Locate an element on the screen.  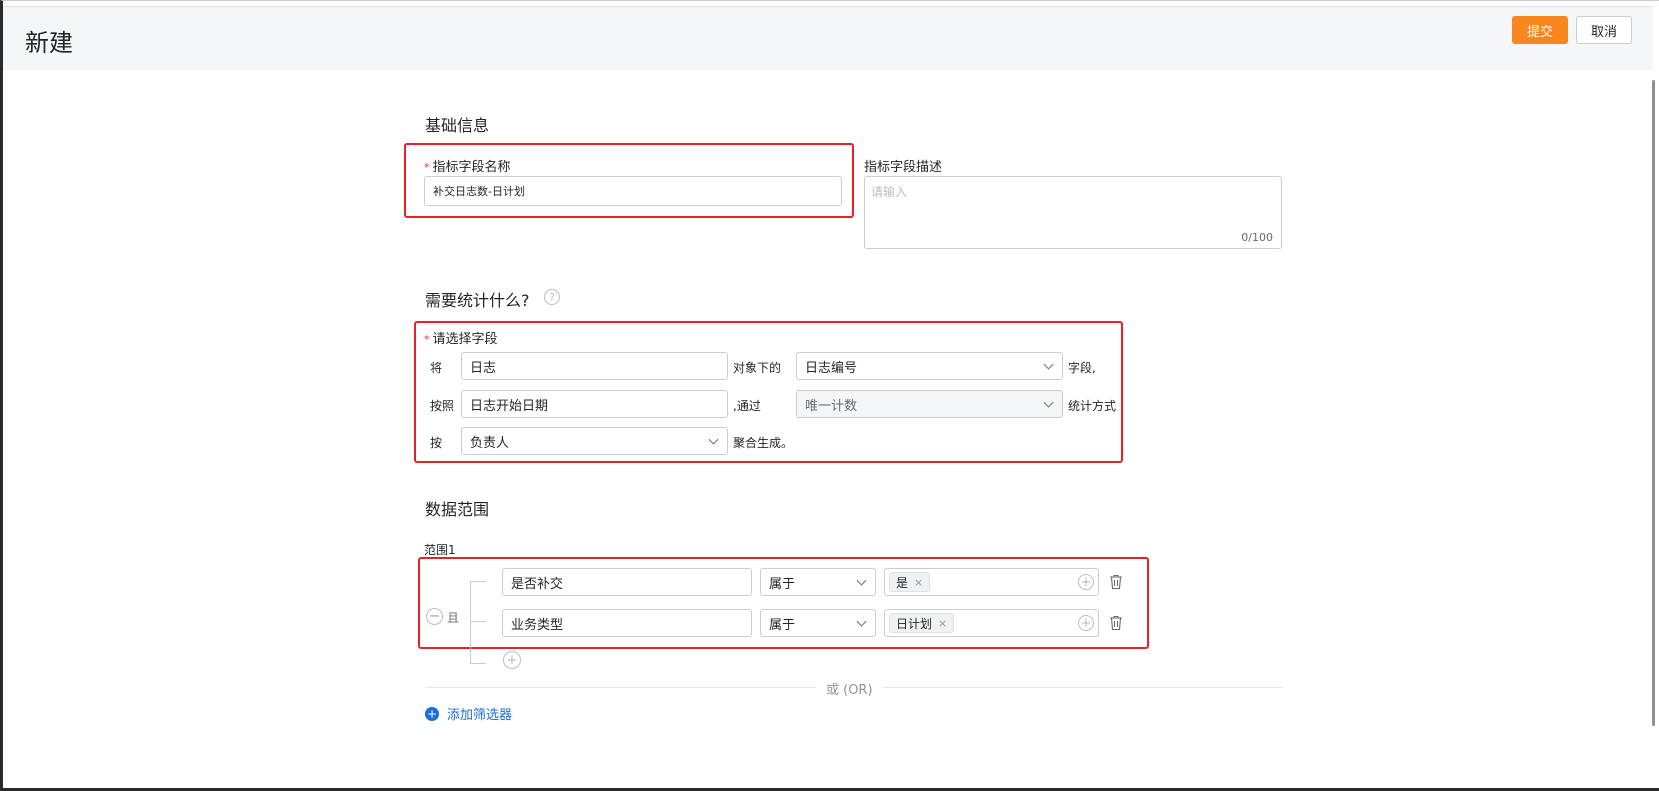
tree-line is located at coordinates (470, 622).